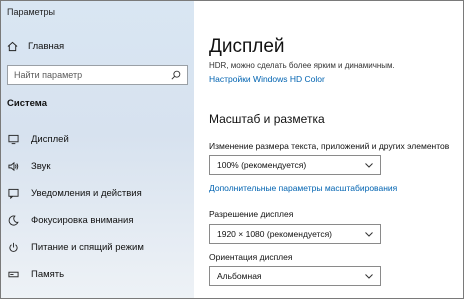  What do you see at coordinates (13, 220) in the screenshot?
I see `moon-icon` at bounding box center [13, 220].